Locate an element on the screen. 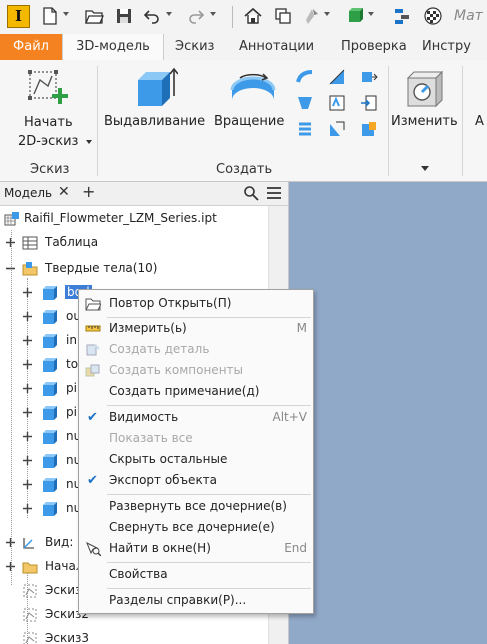 The image size is (487, 644). tab-sketch: Эскиз is located at coordinates (194, 47).